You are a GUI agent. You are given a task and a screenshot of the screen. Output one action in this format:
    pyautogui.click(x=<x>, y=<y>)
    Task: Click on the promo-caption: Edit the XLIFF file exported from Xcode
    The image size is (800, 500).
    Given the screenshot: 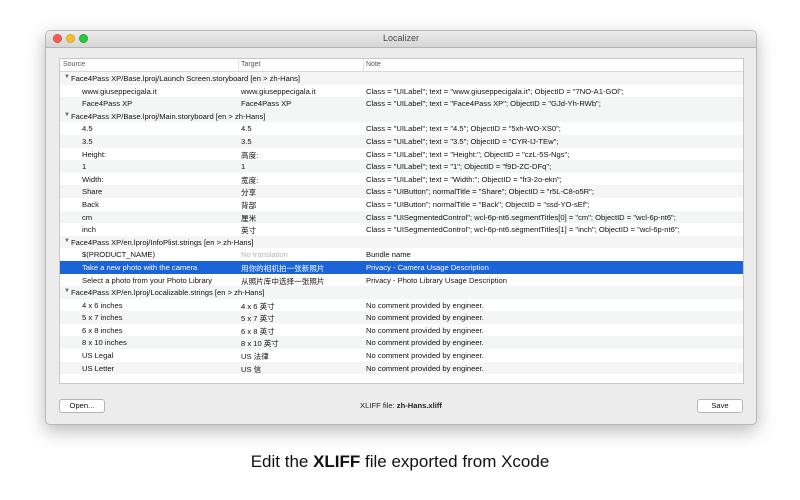 What is the action you would take?
    pyautogui.click(x=400, y=462)
    